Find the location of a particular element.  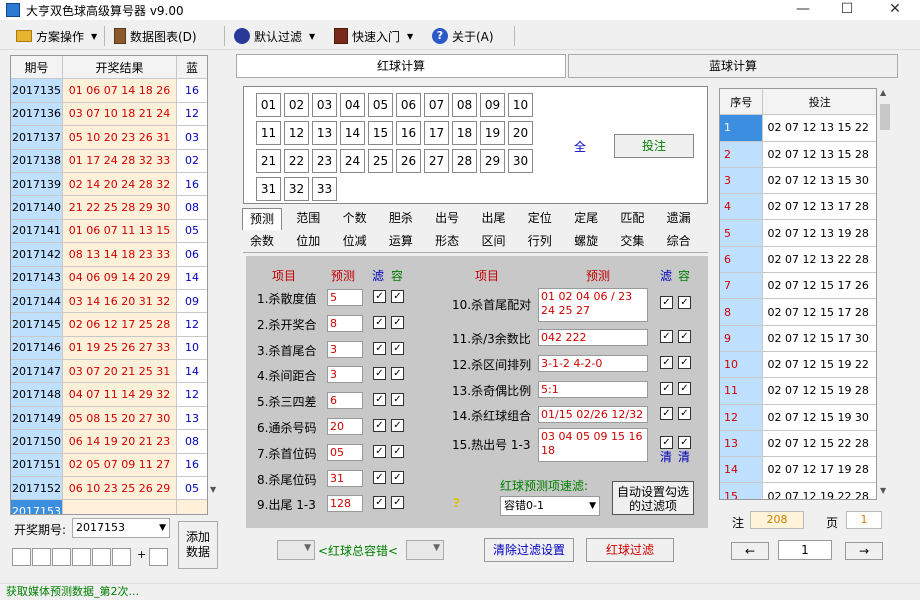

right-filter-value: 01/15 02/26 12/32 is located at coordinates (593, 414).